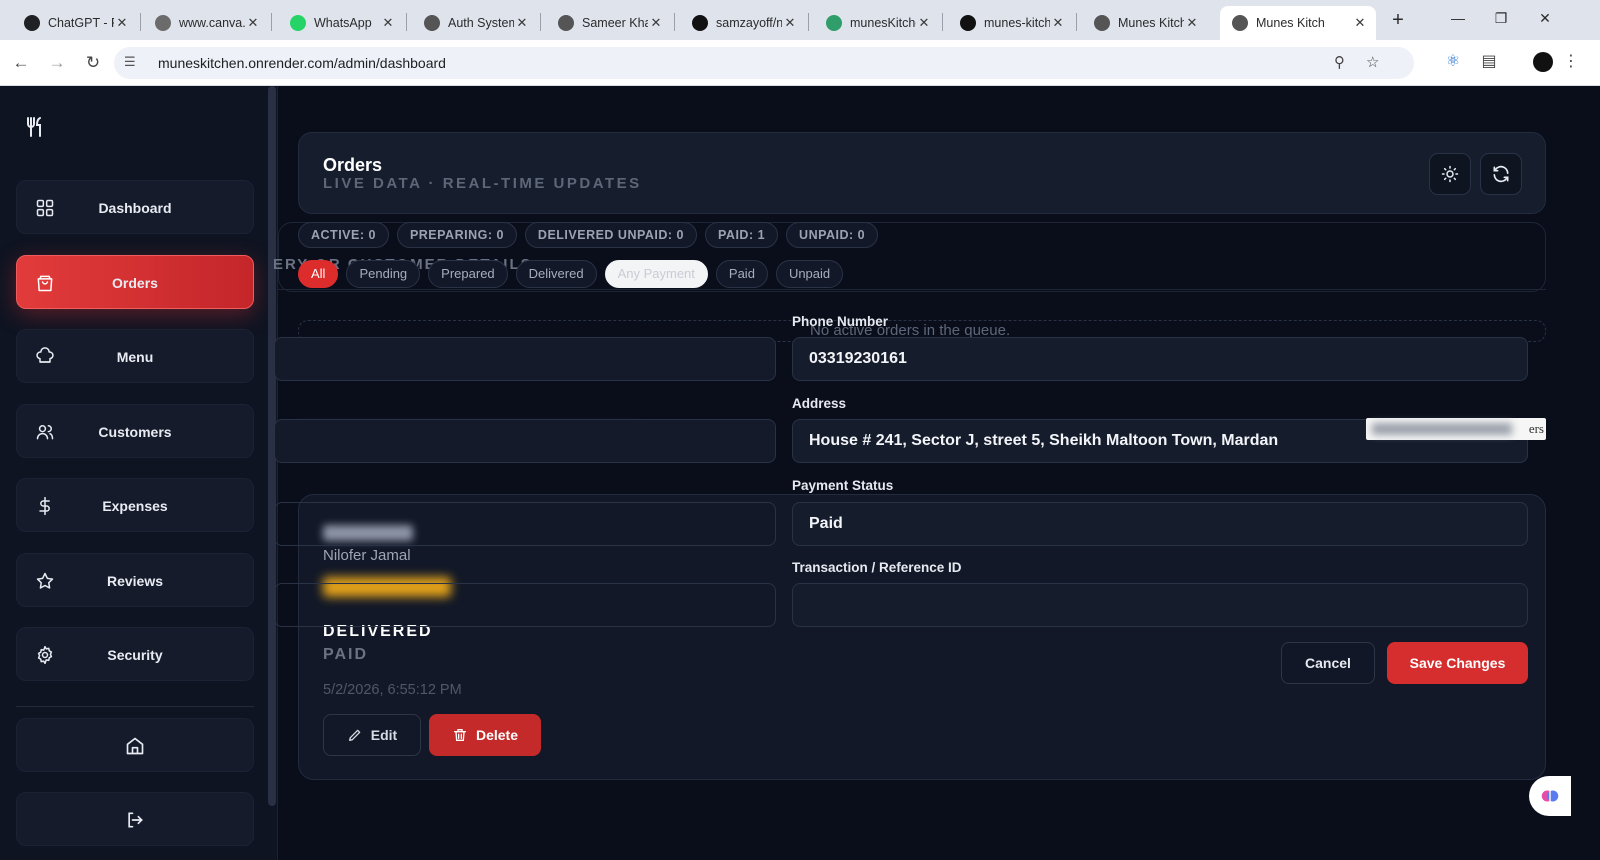 The height and width of the screenshot is (860, 1600). What do you see at coordinates (354, 735) in the screenshot?
I see `pencil-icon` at bounding box center [354, 735].